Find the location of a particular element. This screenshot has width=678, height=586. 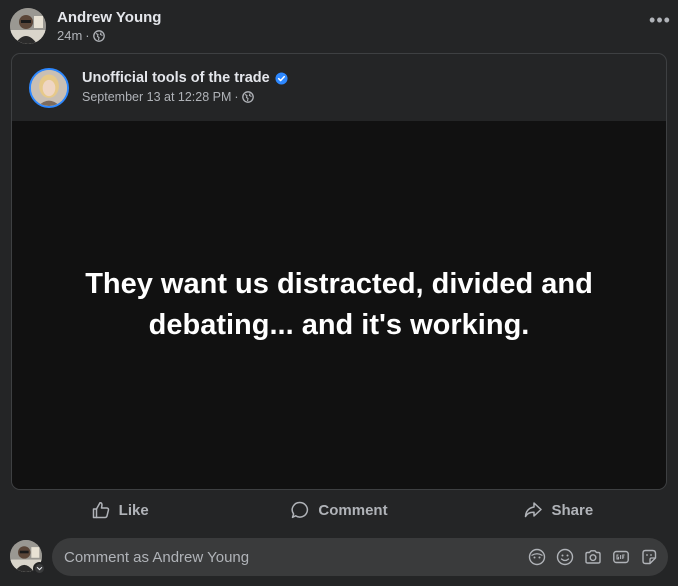

post-actions: Like Comment Share is located at coordinates (339, 510).